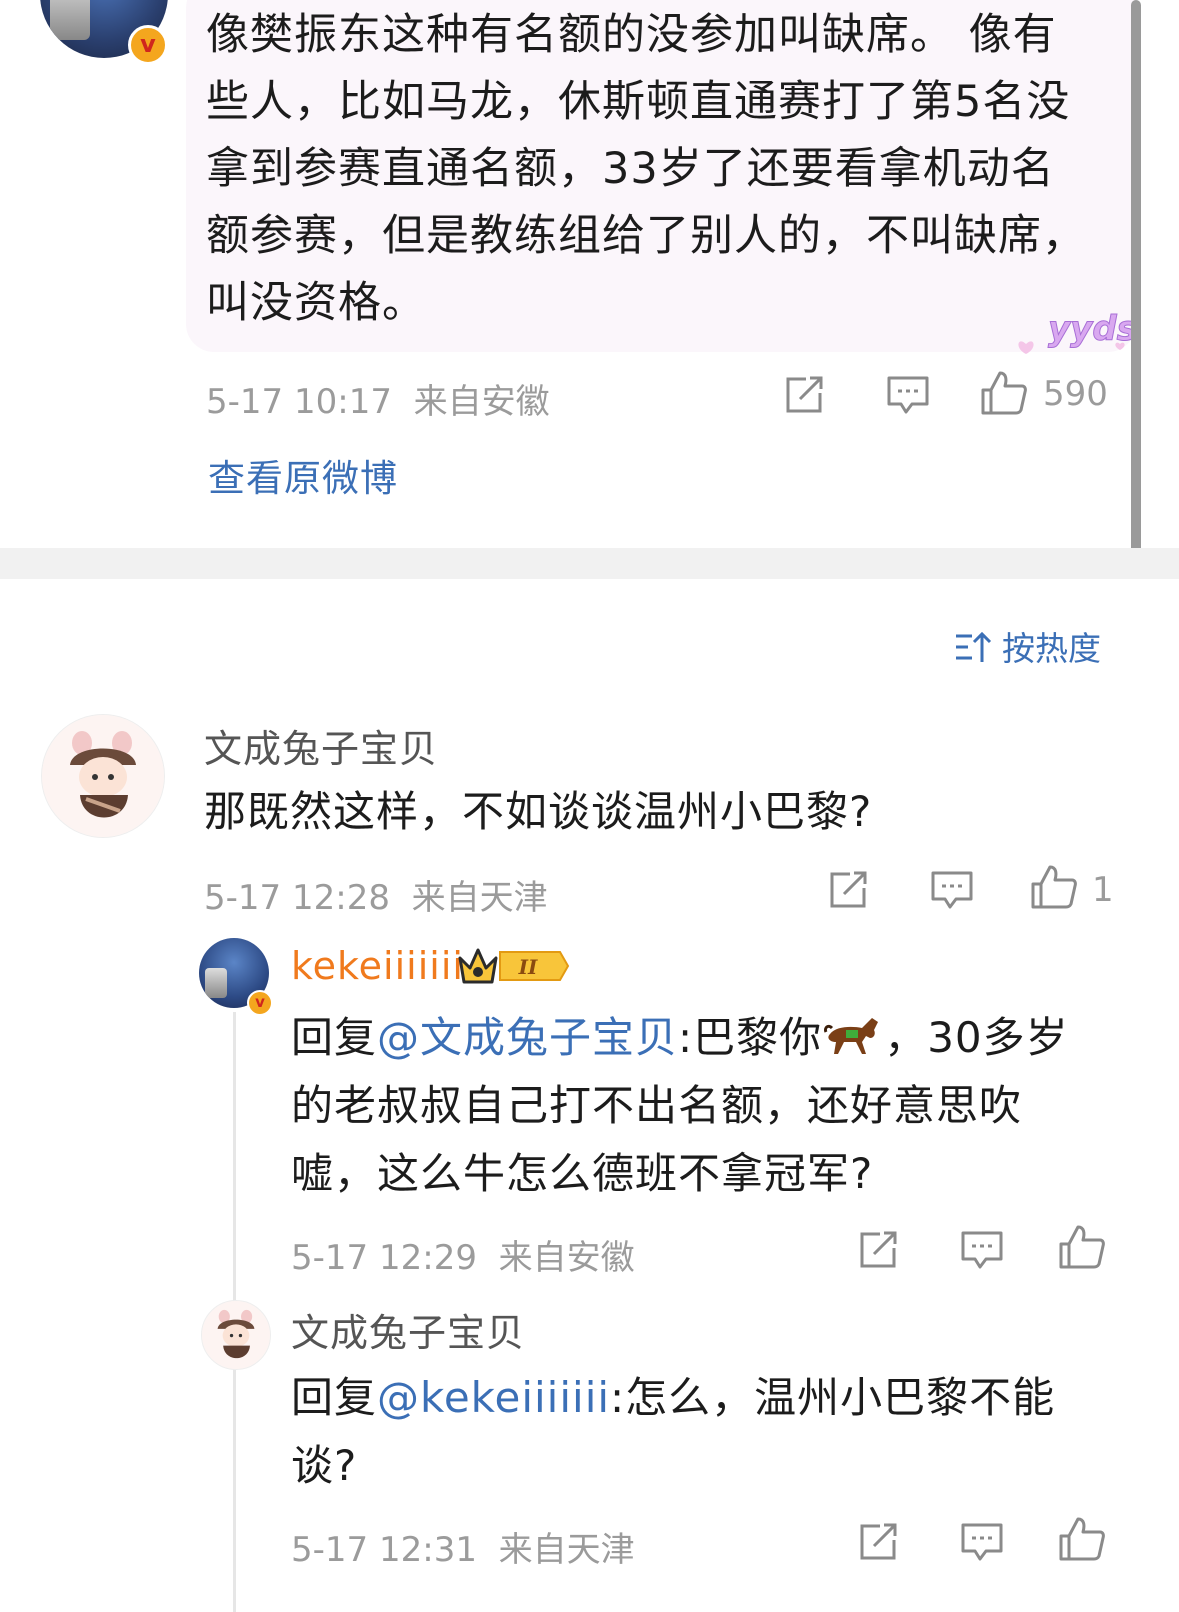 The height and width of the screenshot is (1612, 1179). I want to click on quoted-post-like-count: 590, so click(1075, 394).